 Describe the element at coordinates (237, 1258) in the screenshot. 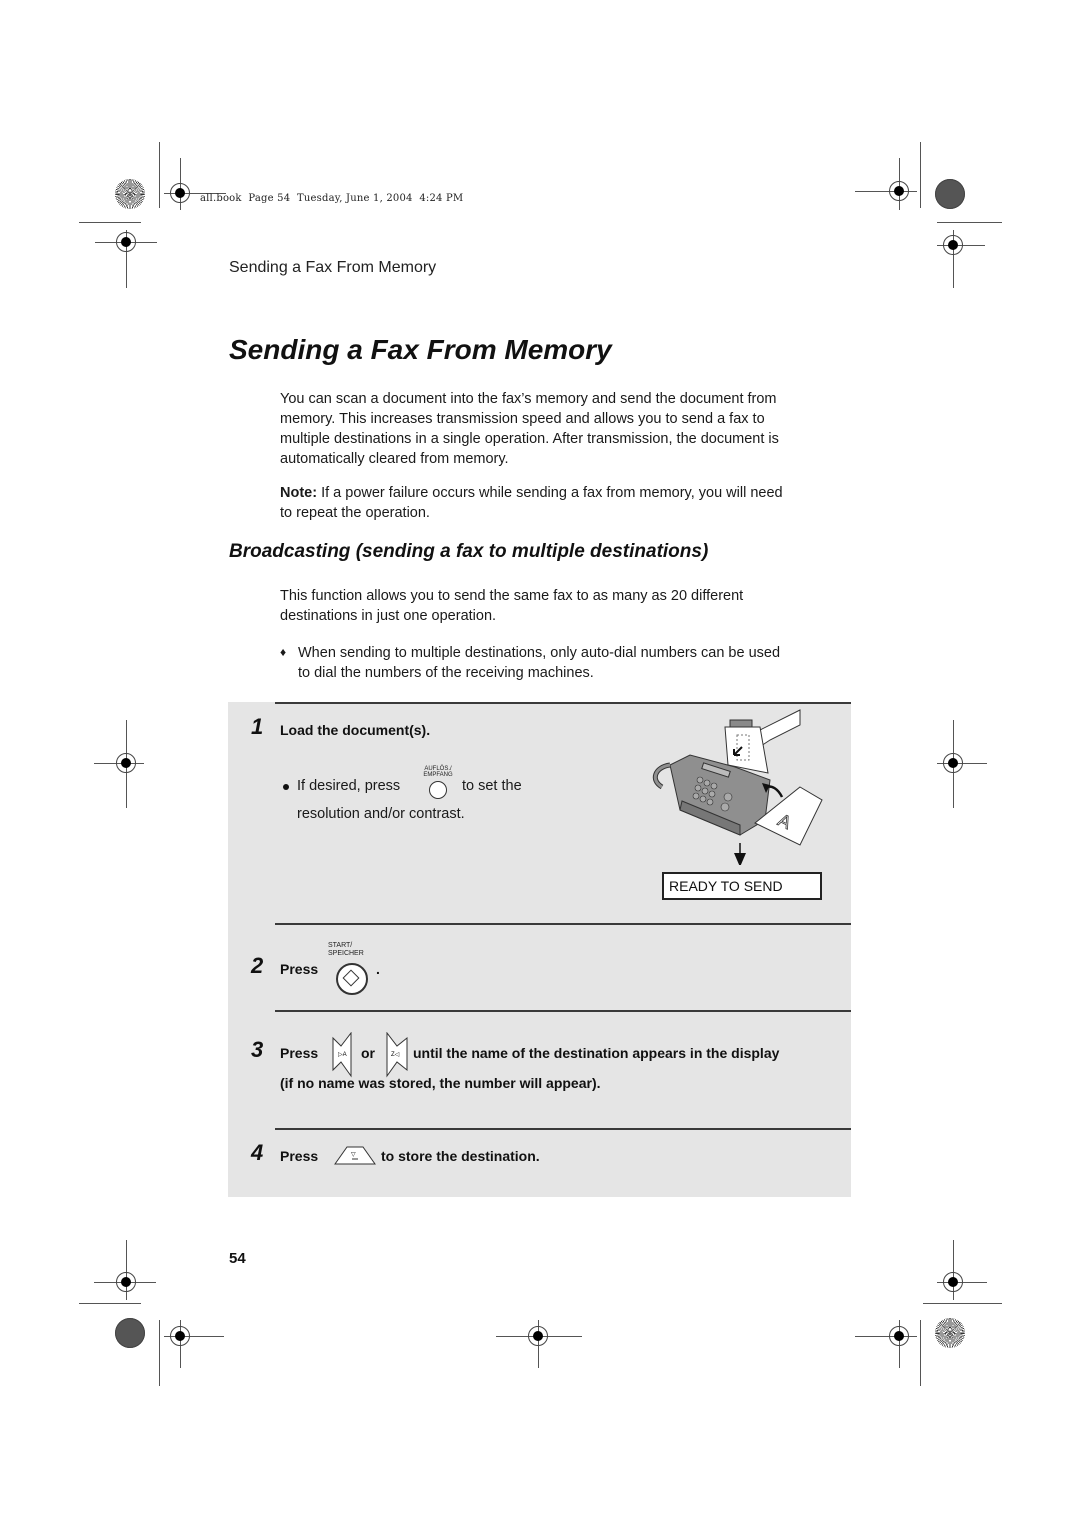

I see `page-number: 54` at that location.